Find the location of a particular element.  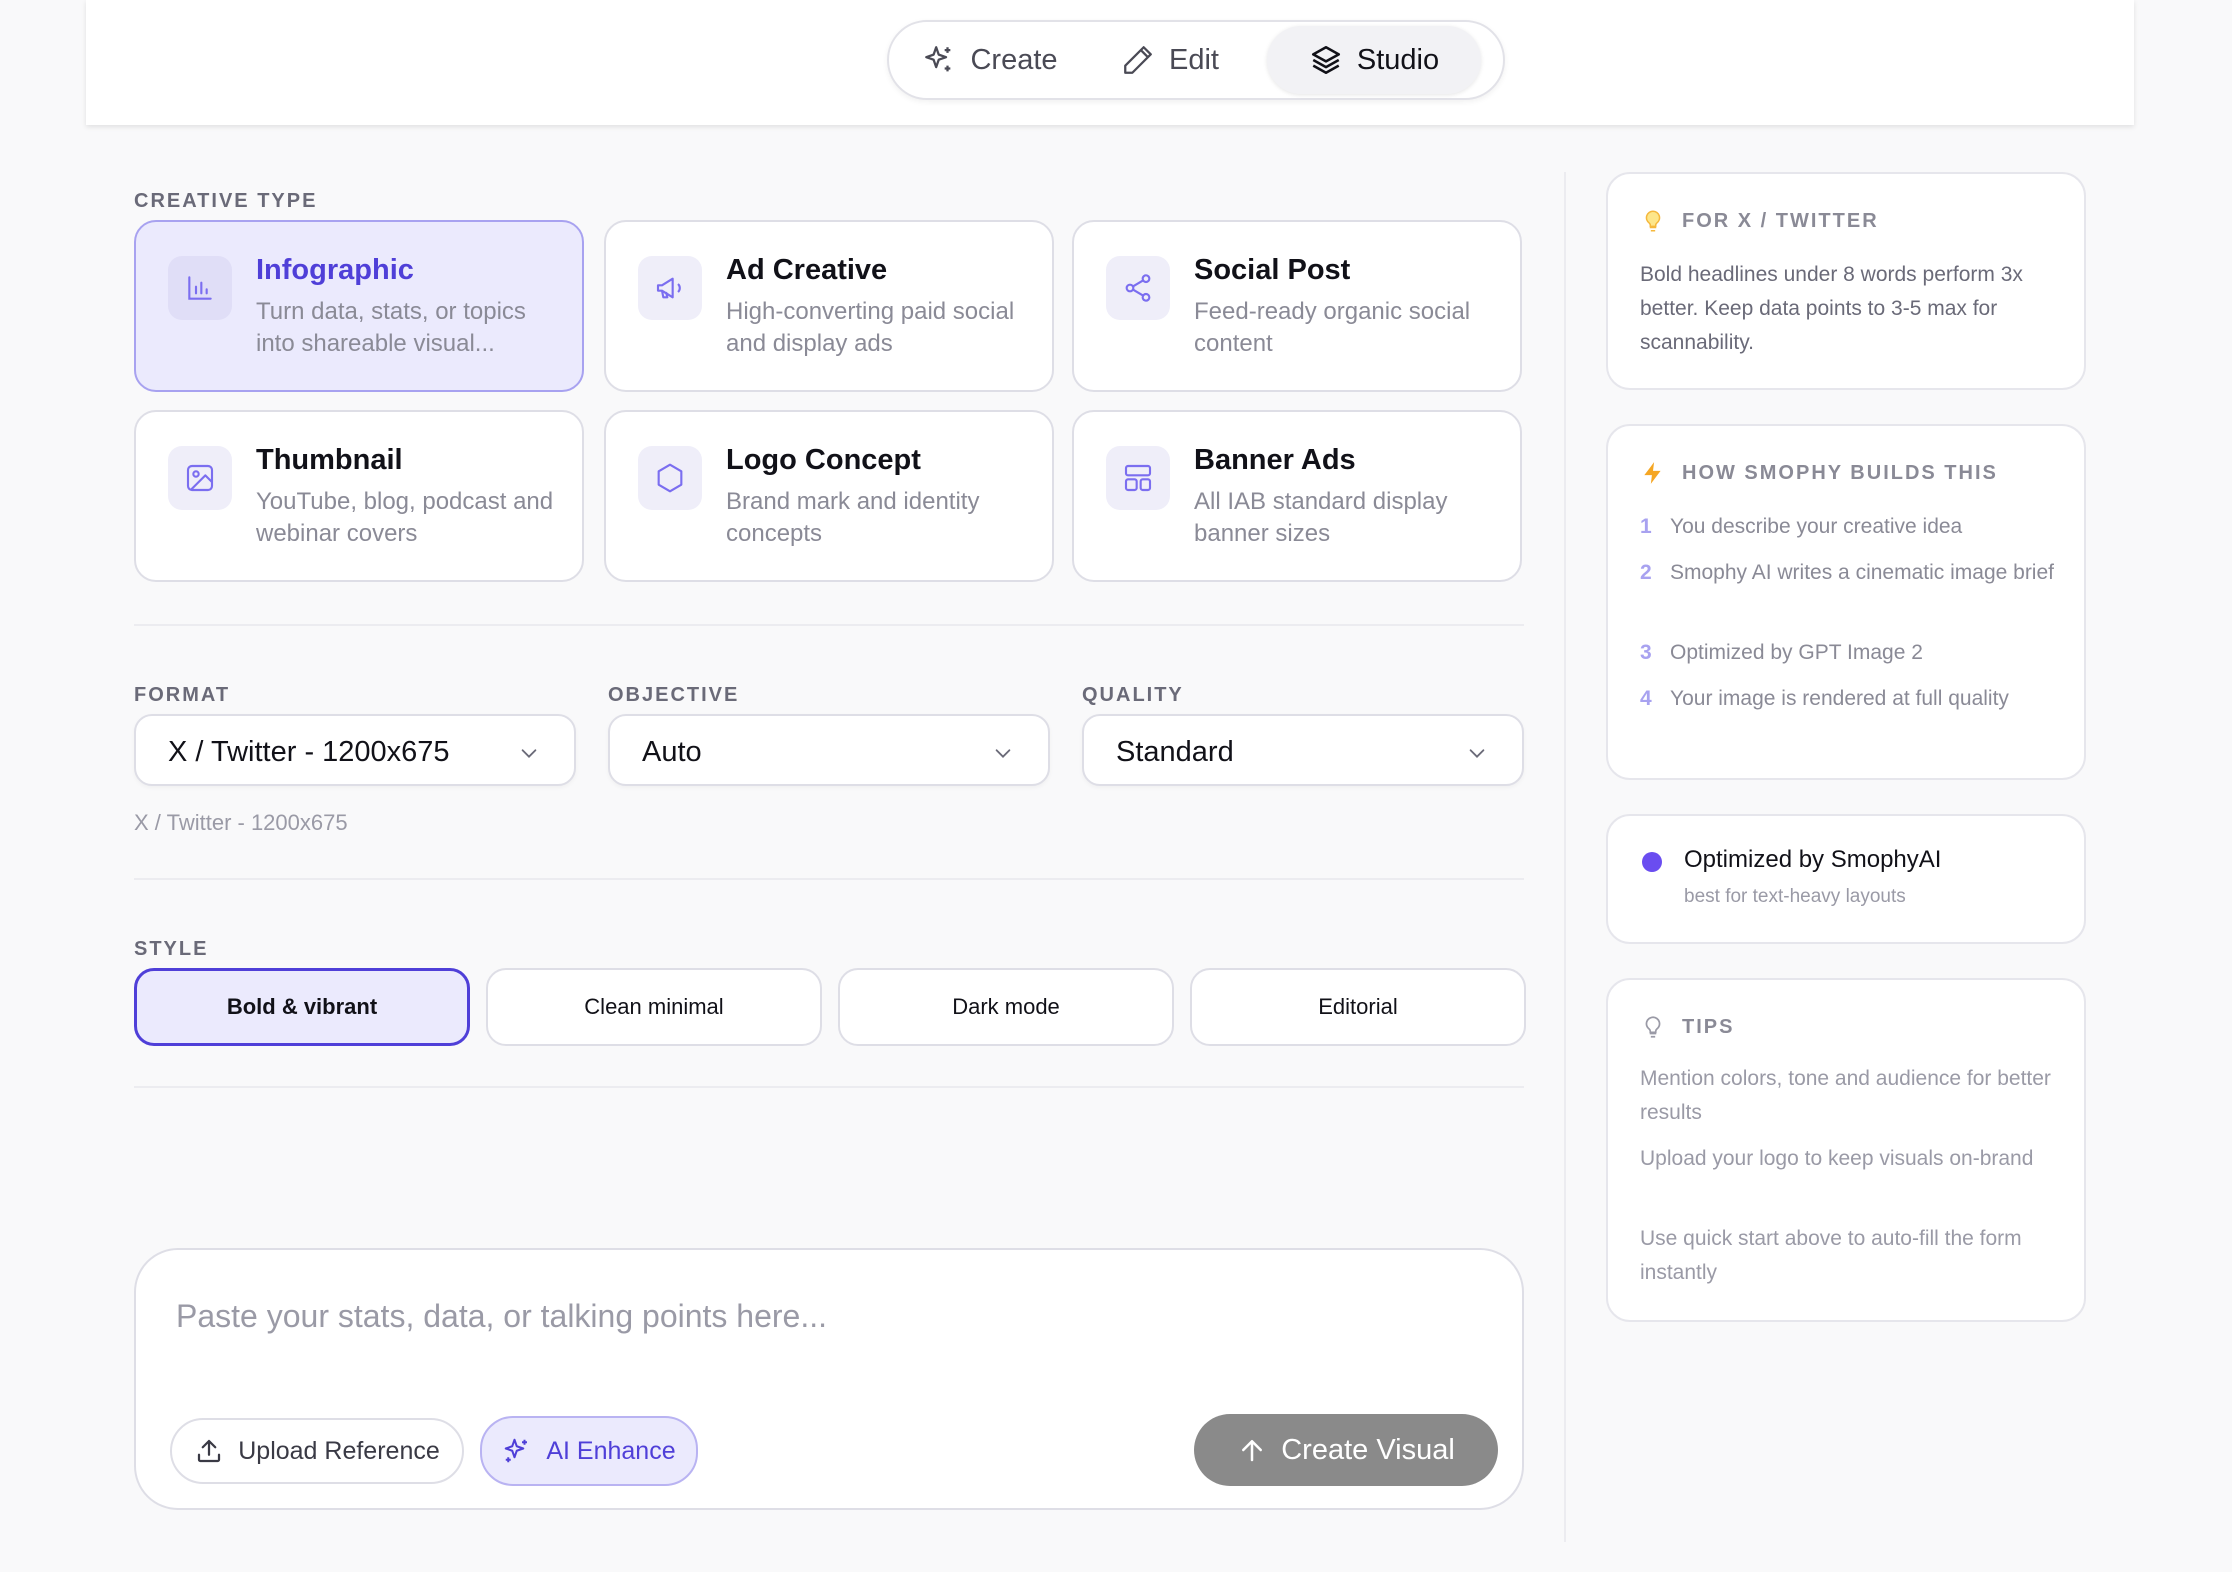

share-icon is located at coordinates (1138, 288).